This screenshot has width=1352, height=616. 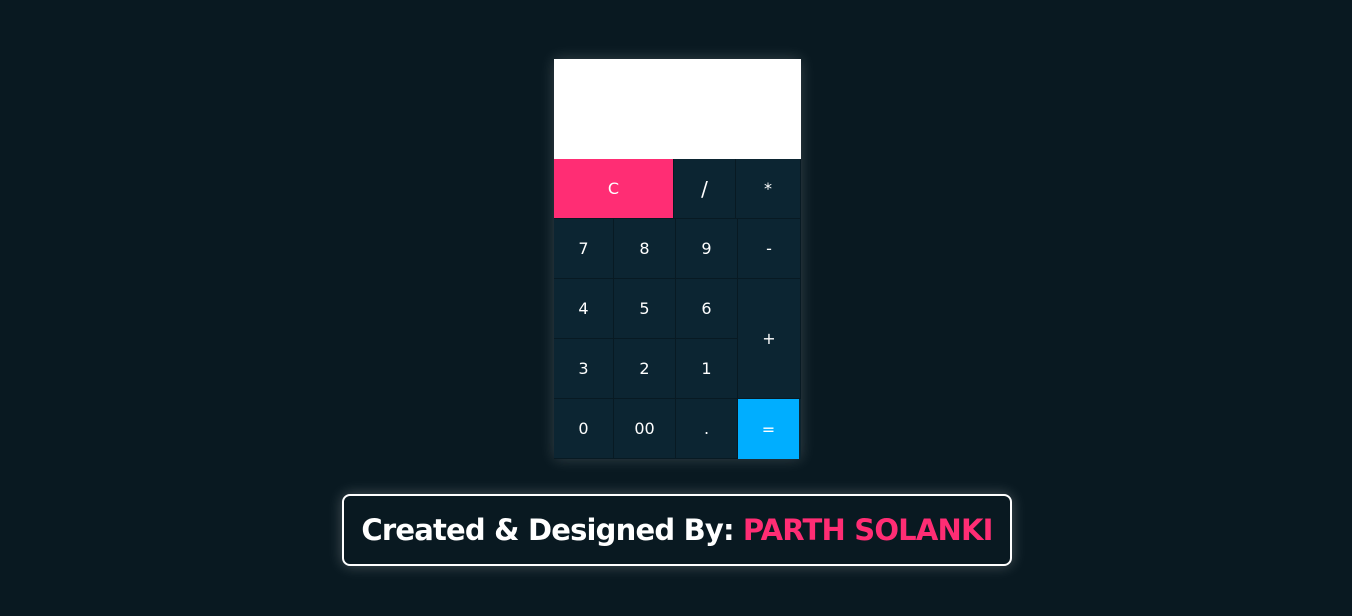 What do you see at coordinates (677, 109) in the screenshot?
I see `calculator-display` at bounding box center [677, 109].